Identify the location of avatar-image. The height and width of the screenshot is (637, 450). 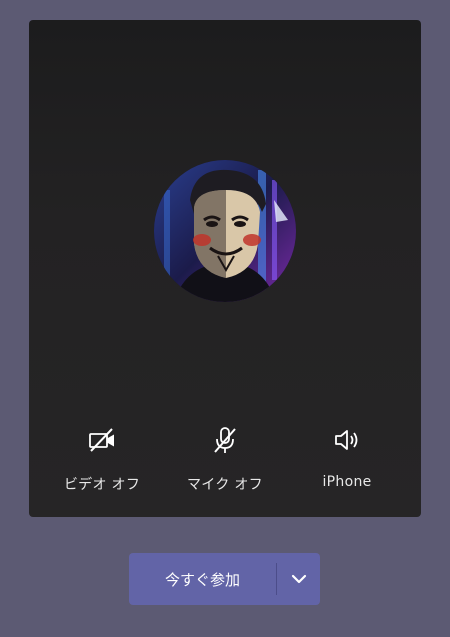
(225, 231).